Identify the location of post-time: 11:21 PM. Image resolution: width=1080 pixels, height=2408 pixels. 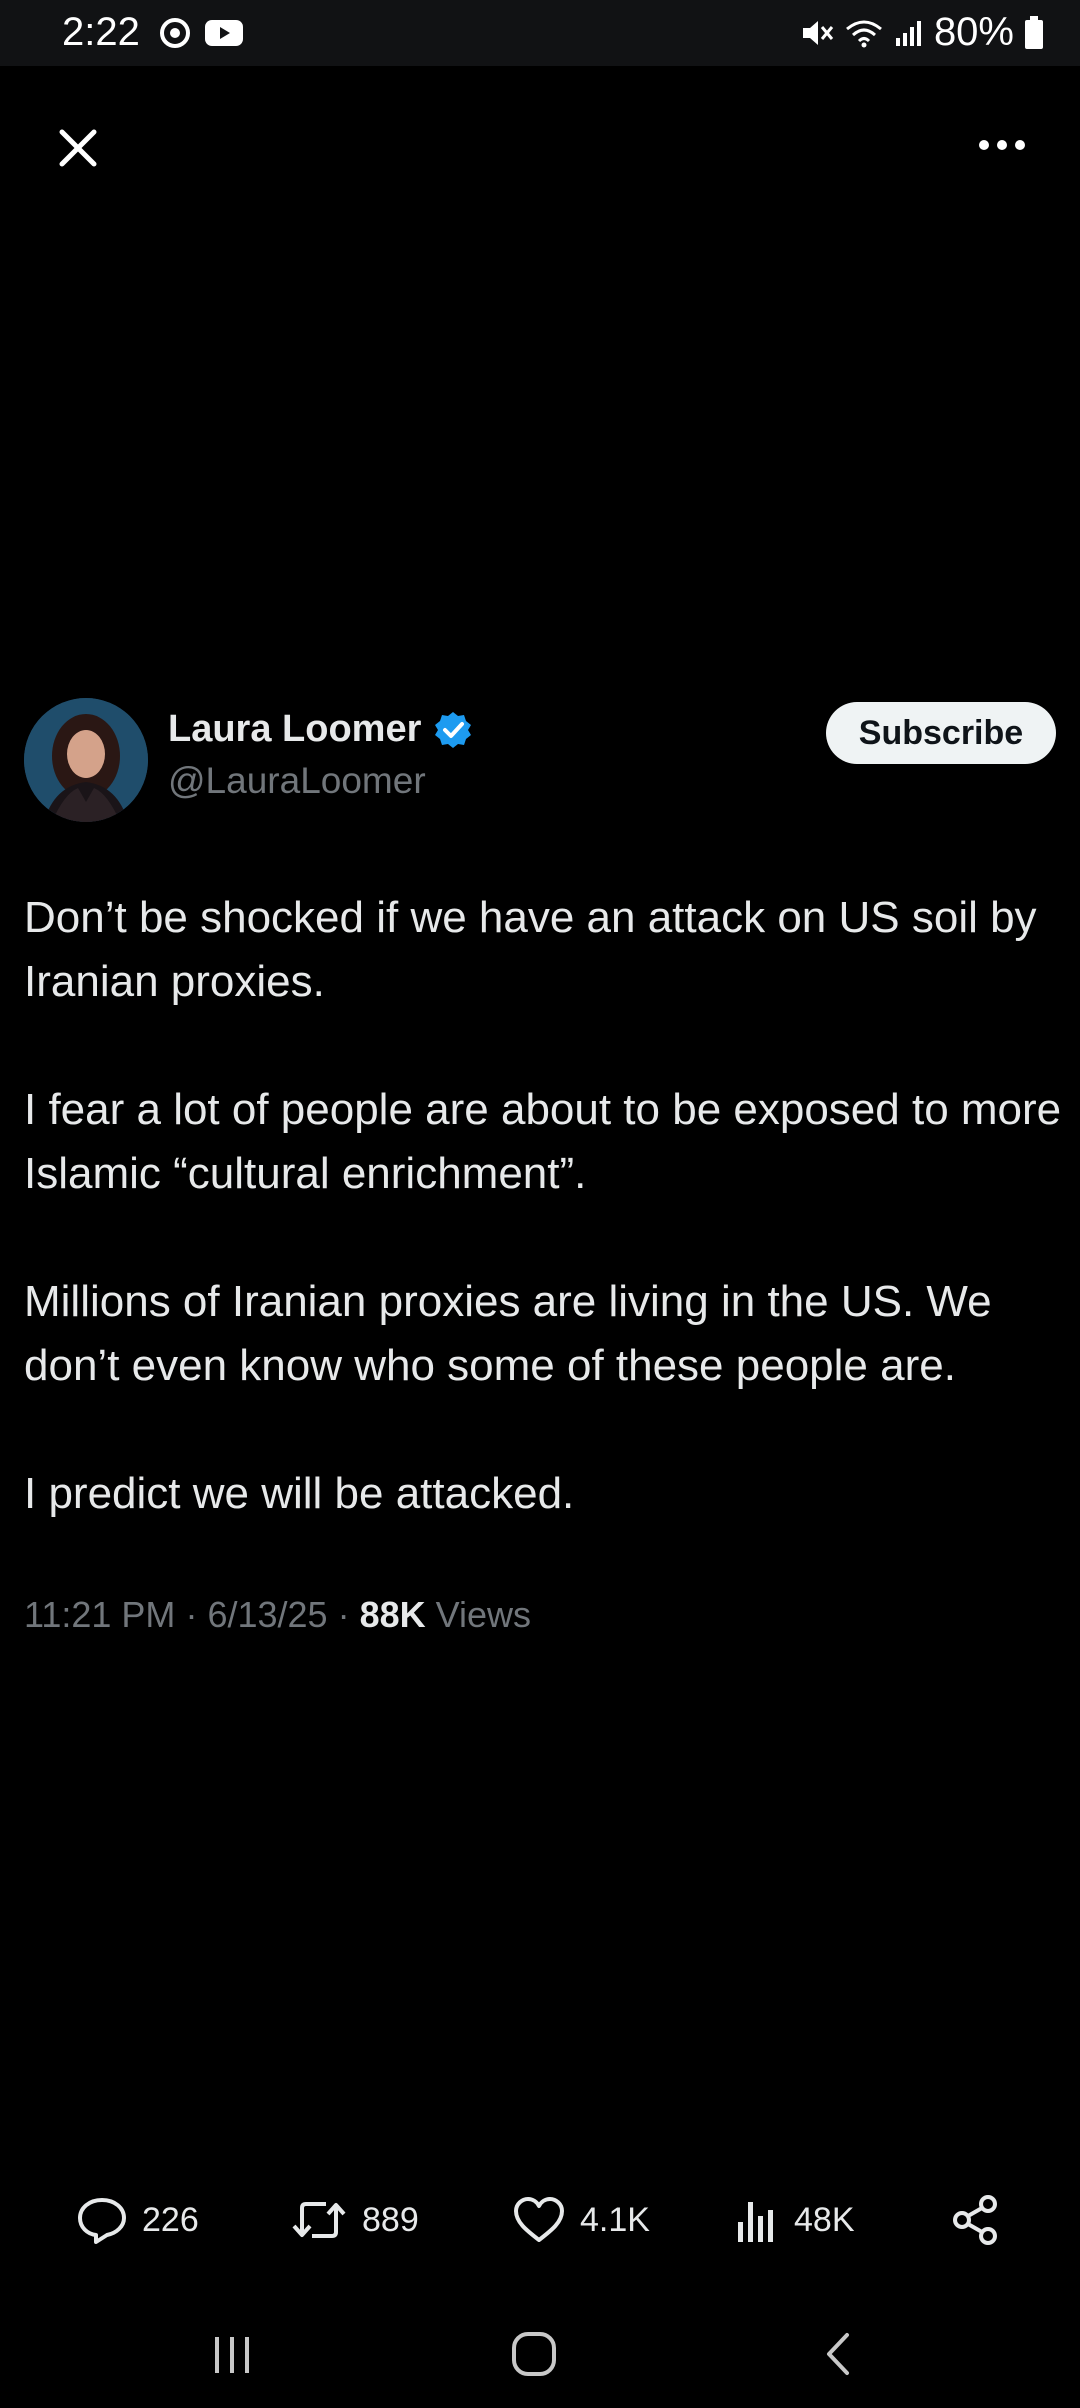
(100, 1614).